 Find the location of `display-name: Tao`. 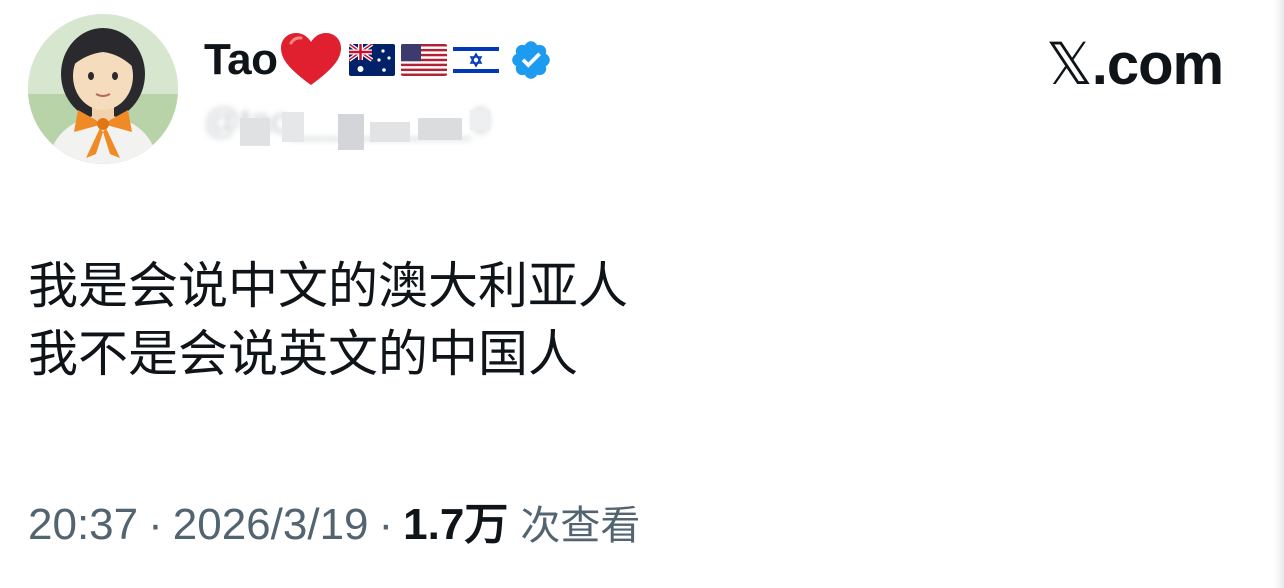

display-name: Tao is located at coordinates (241, 60).